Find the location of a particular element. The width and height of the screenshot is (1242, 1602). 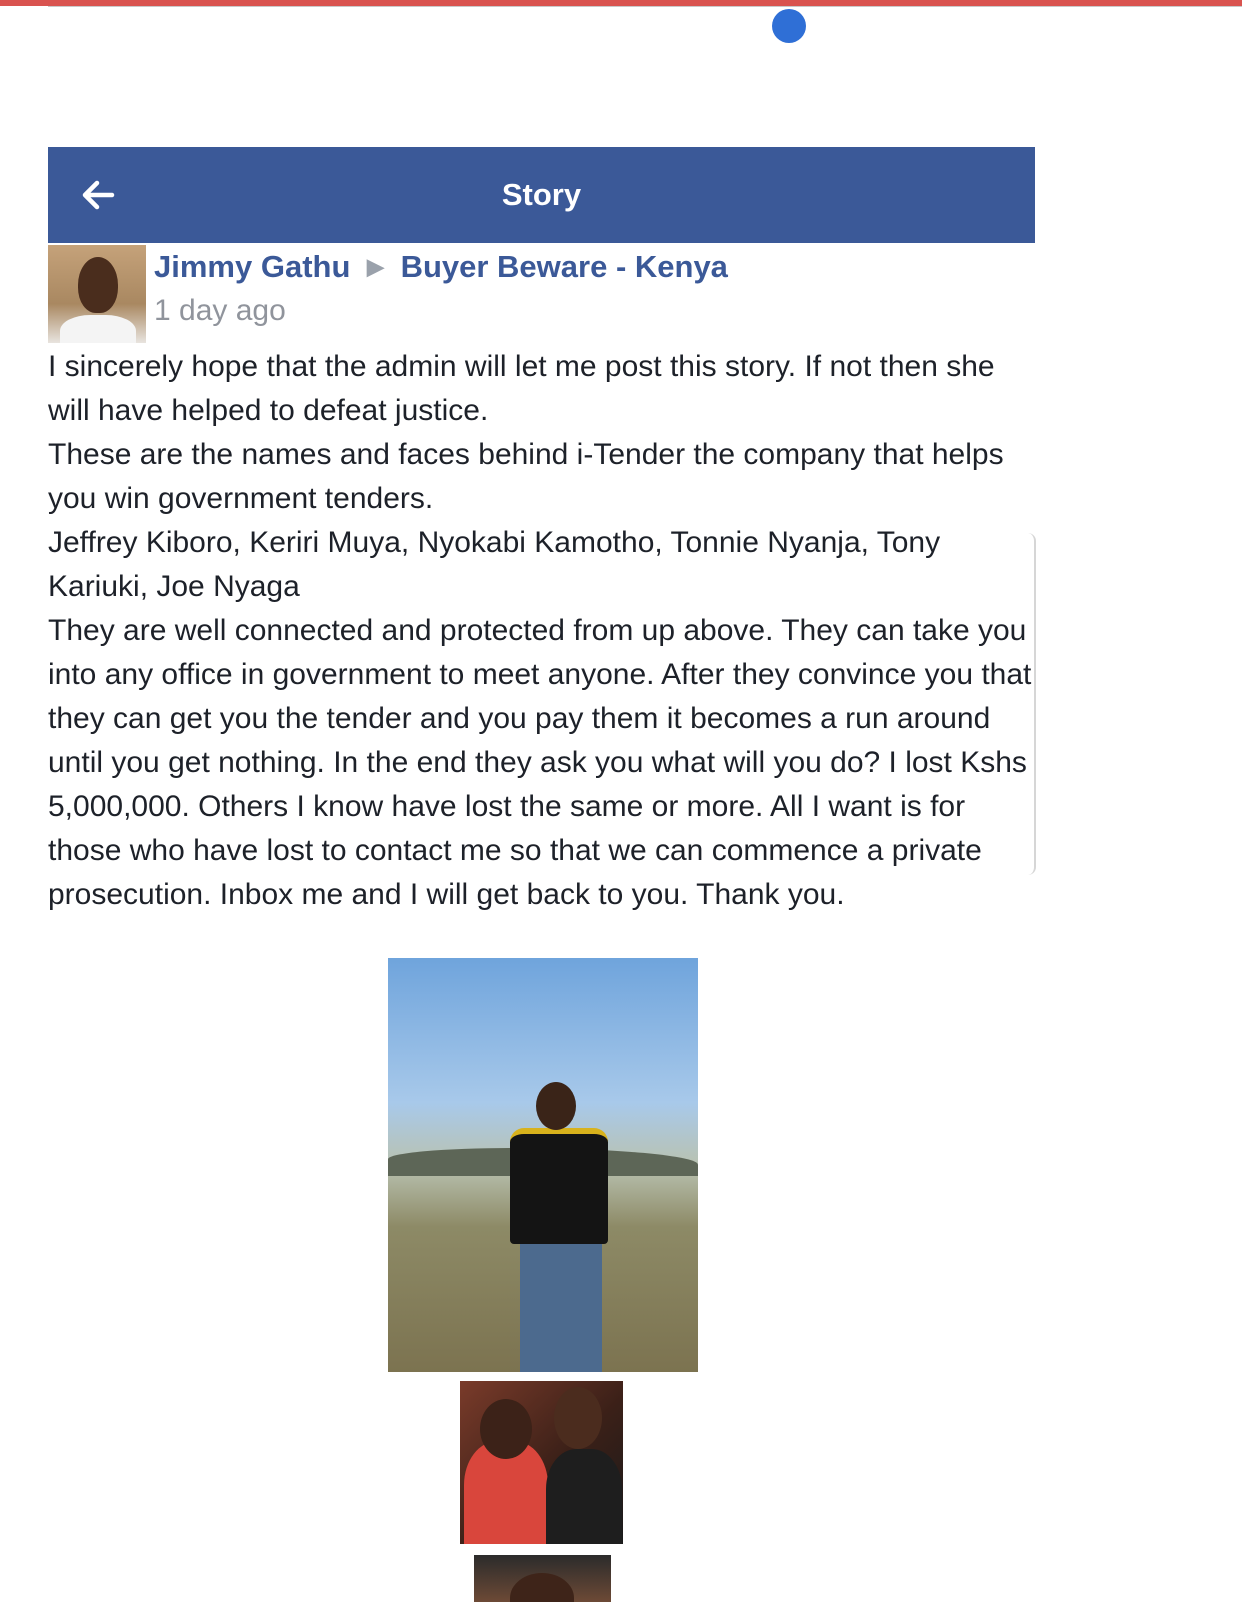

side-scroll-handle is located at coordinates (1029, 704).